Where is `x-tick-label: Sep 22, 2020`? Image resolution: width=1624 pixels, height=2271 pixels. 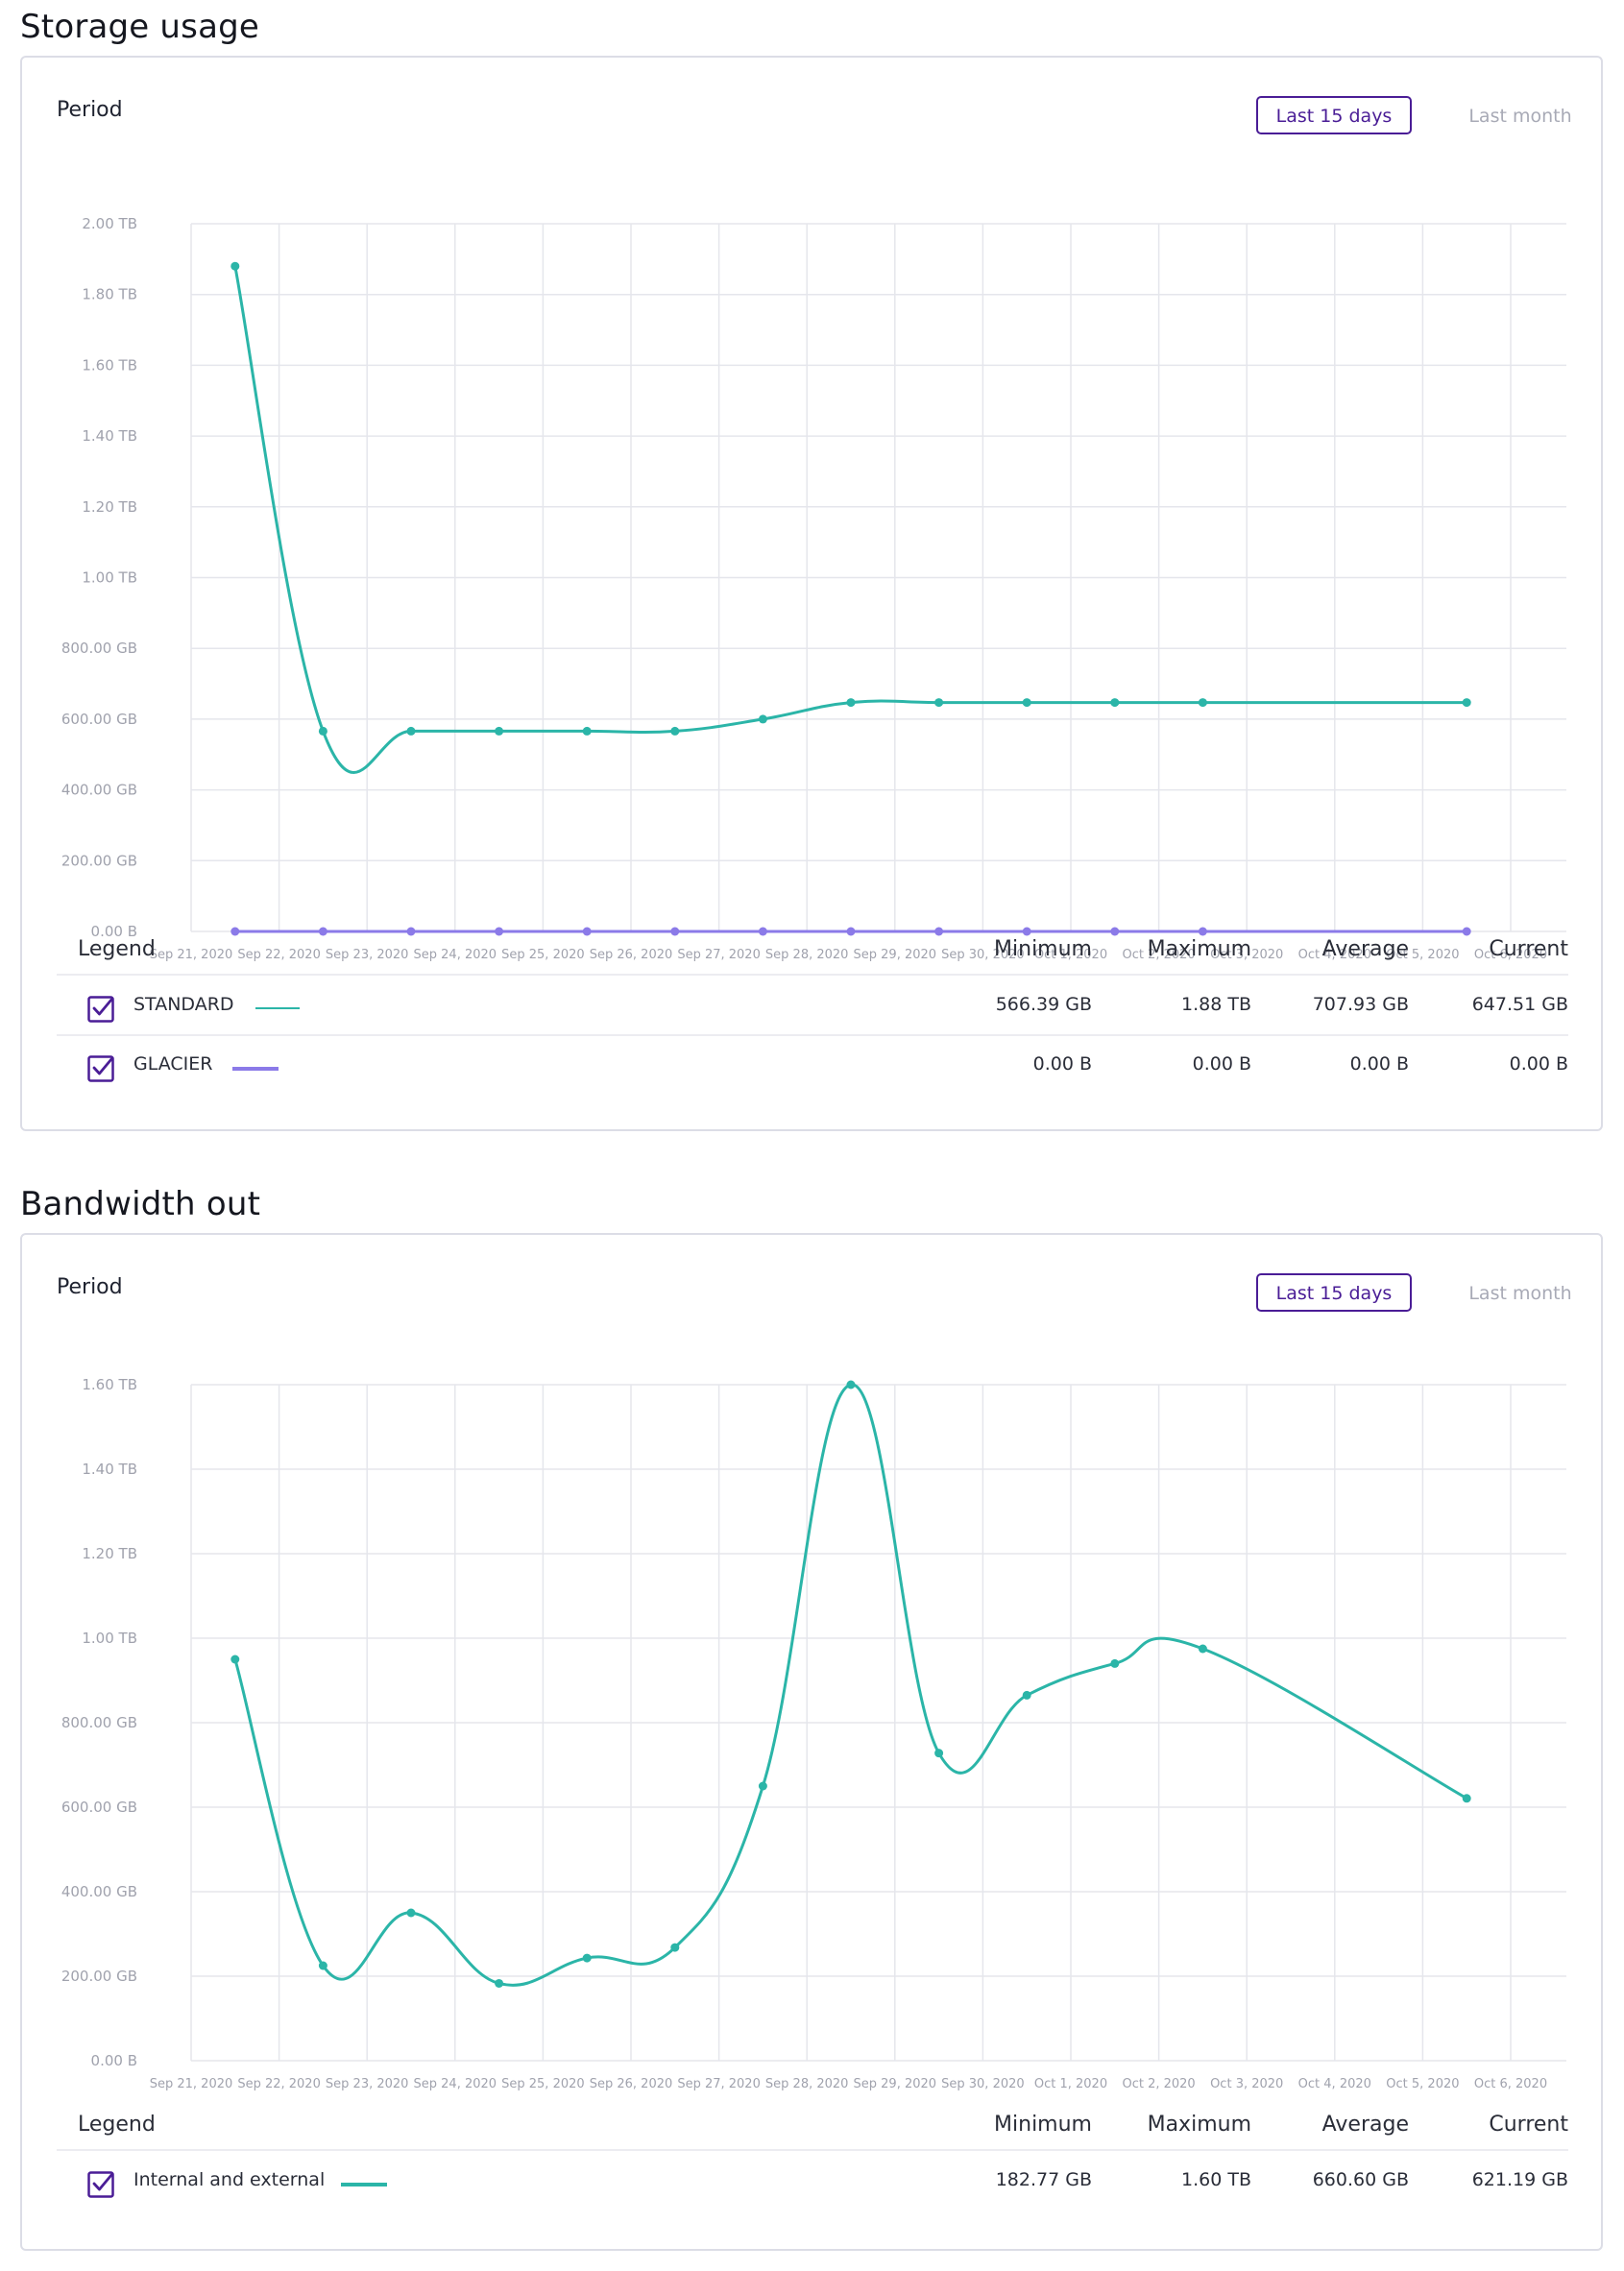 x-tick-label: Sep 22, 2020 is located at coordinates (279, 2084).